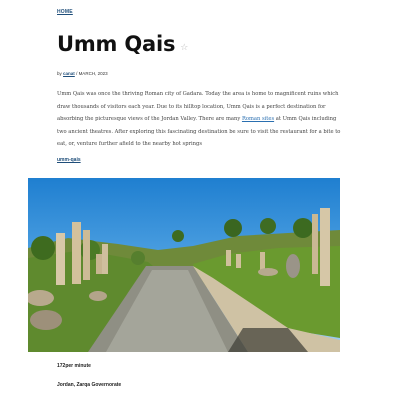 The image size is (410, 410). What do you see at coordinates (74, 366) in the screenshot?
I see `photo-caption-duration: 172per minute` at bounding box center [74, 366].